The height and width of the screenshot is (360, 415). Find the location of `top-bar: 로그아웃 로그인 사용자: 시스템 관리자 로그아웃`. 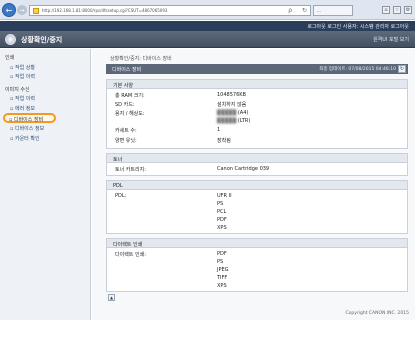

top-bar: 로그아웃 로그인 사용자: 시스템 관리자 로그아웃 is located at coordinates (207, 26).